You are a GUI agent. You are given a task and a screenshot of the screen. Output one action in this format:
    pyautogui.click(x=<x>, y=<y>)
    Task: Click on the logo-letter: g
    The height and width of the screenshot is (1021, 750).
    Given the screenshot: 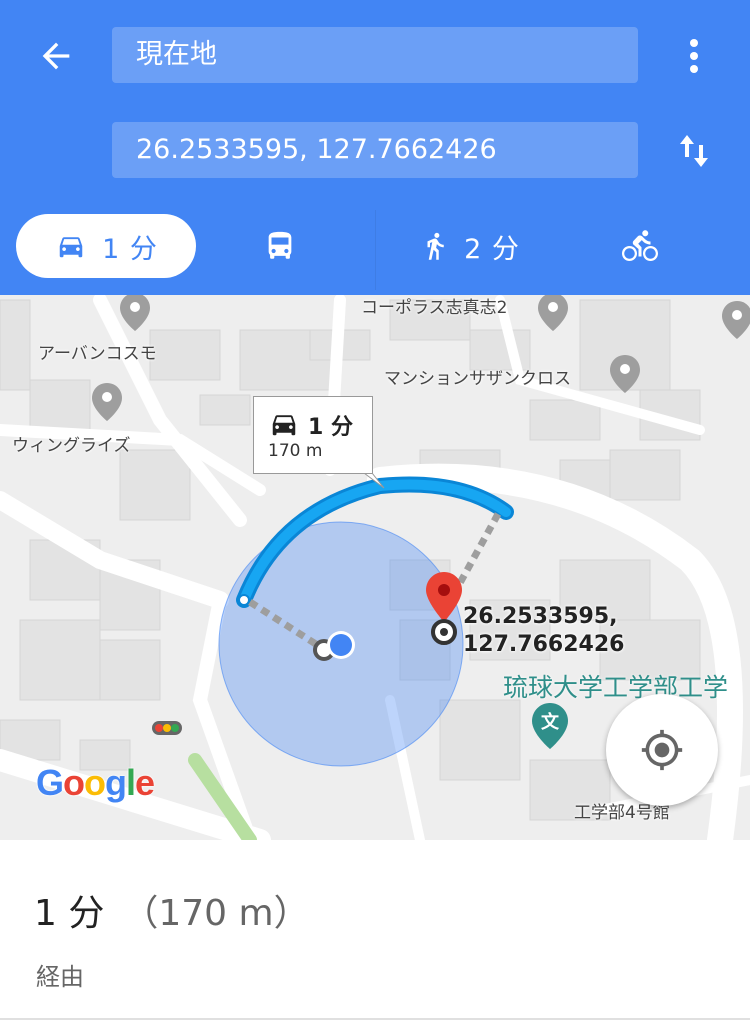 What is the action you would take?
    pyautogui.click(x=116, y=782)
    